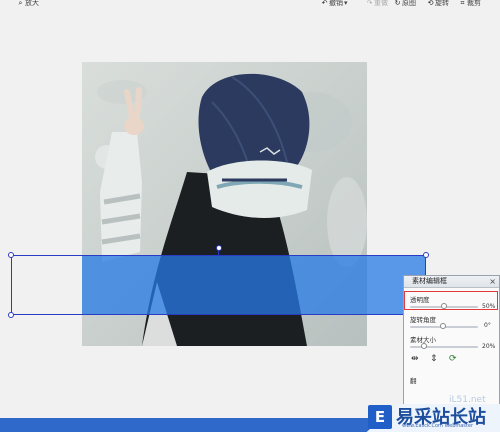 The image size is (500, 432). What do you see at coordinates (413, 381) in the screenshot?
I see `panel-bottom-label: 翻` at bounding box center [413, 381].